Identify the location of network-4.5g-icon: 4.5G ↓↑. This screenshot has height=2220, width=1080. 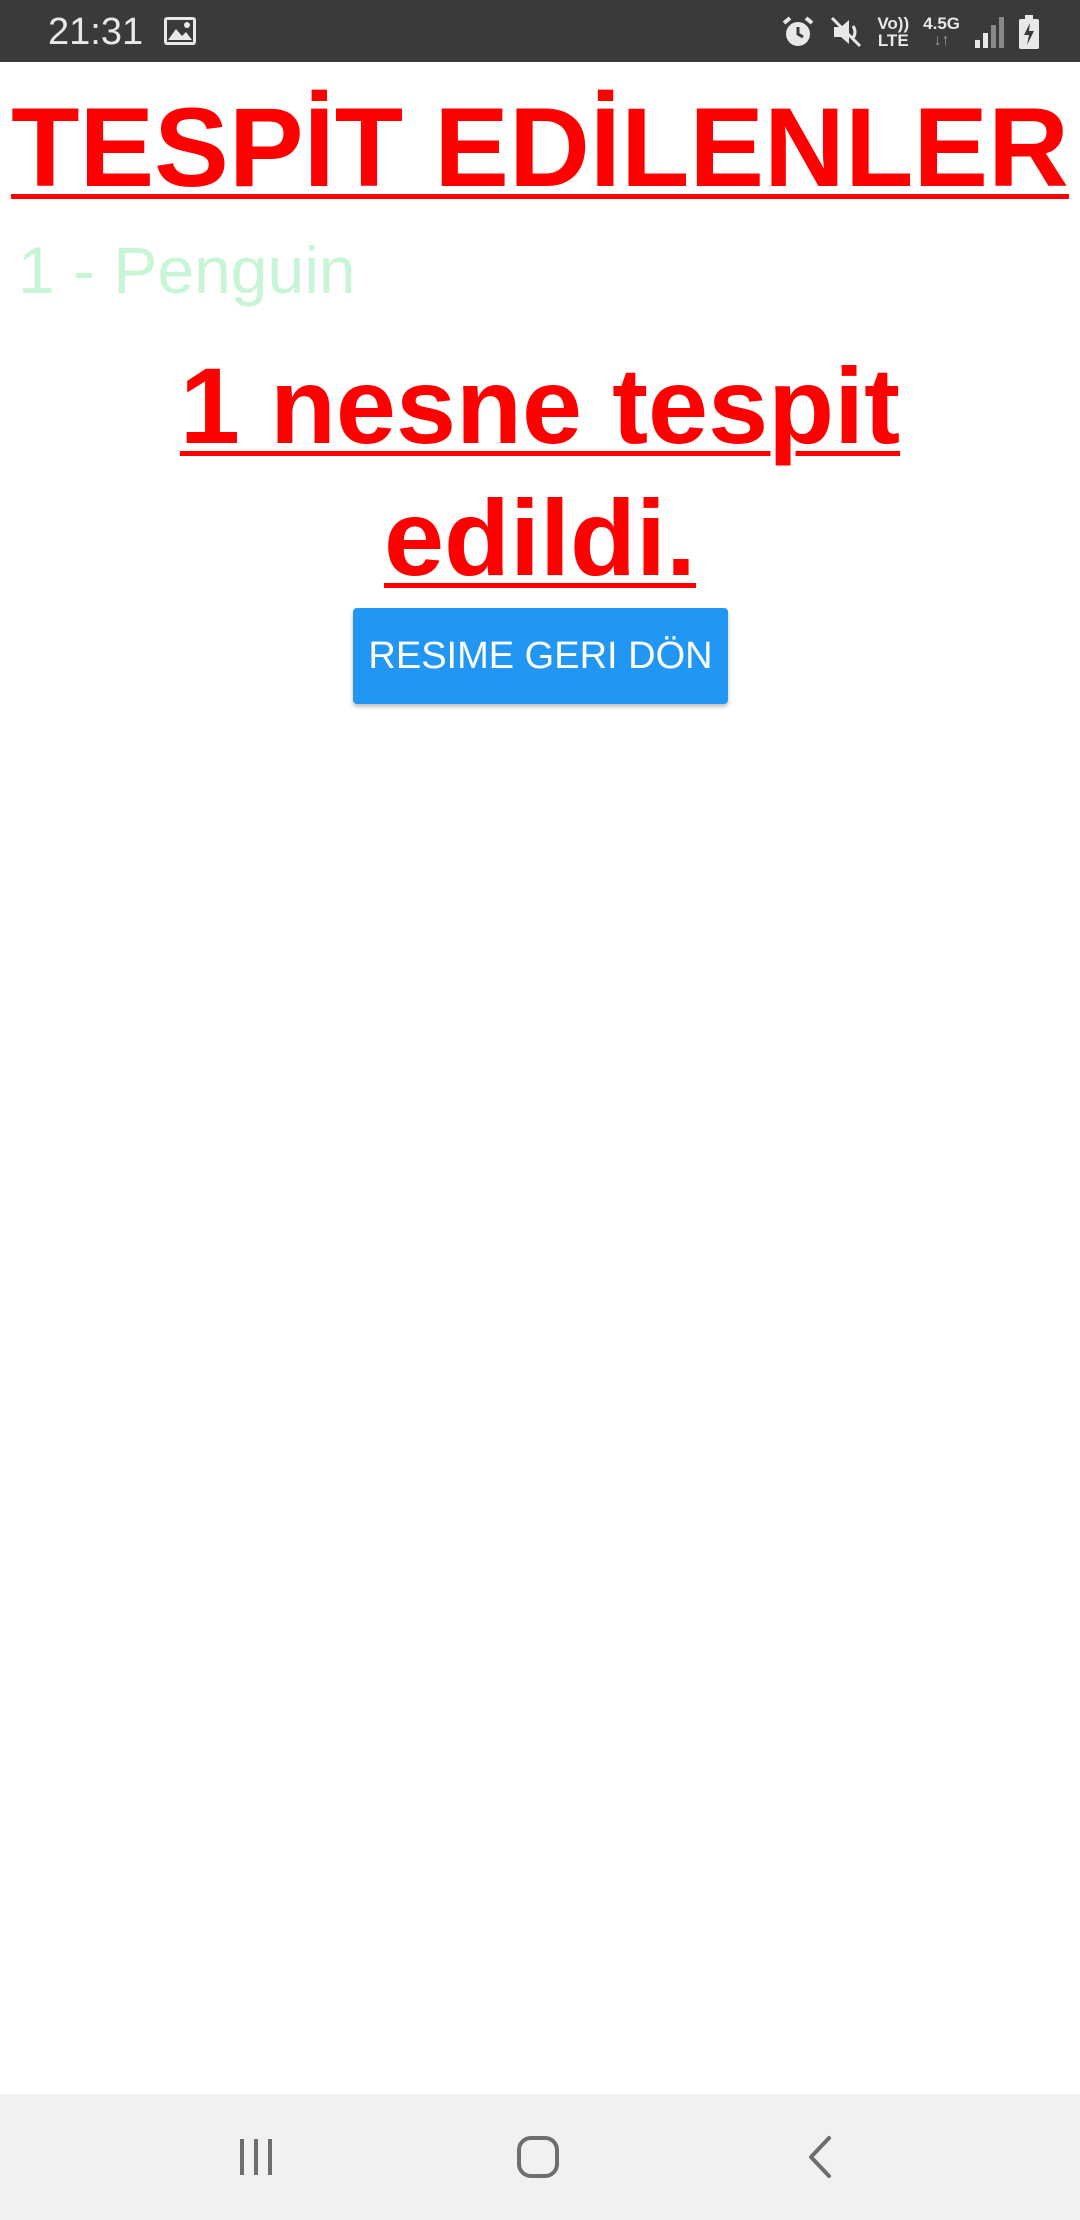
(941, 31).